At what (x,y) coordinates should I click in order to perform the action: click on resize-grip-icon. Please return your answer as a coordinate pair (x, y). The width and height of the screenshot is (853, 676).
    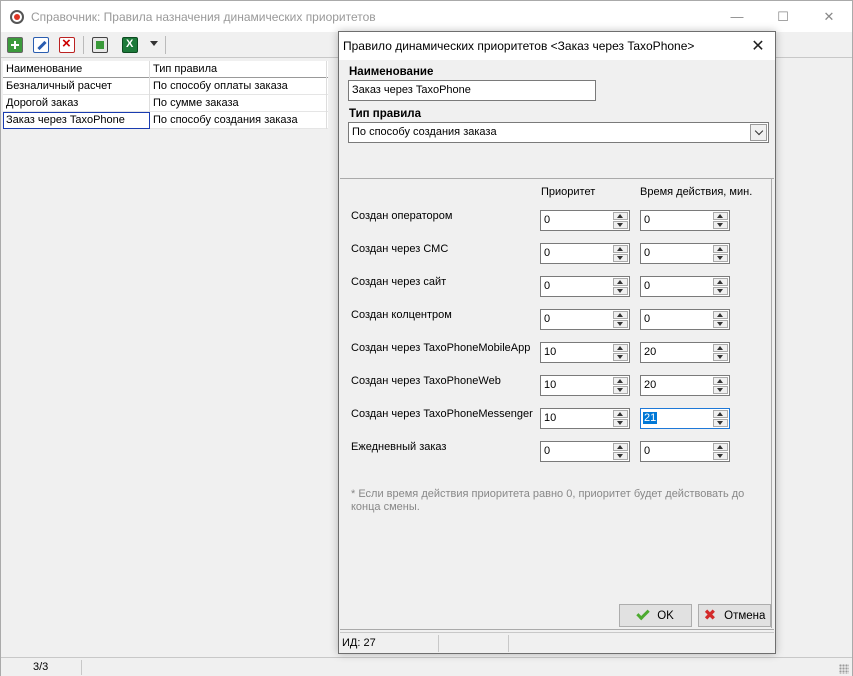
    Looking at the image, I should click on (844, 669).